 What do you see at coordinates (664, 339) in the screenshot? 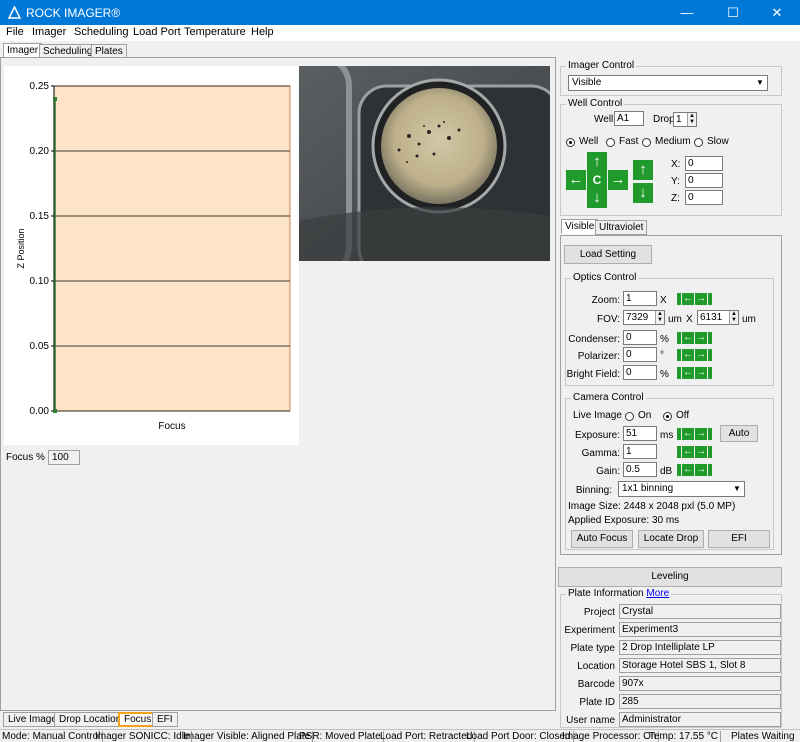
I see `condenser-unit: %` at bounding box center [664, 339].